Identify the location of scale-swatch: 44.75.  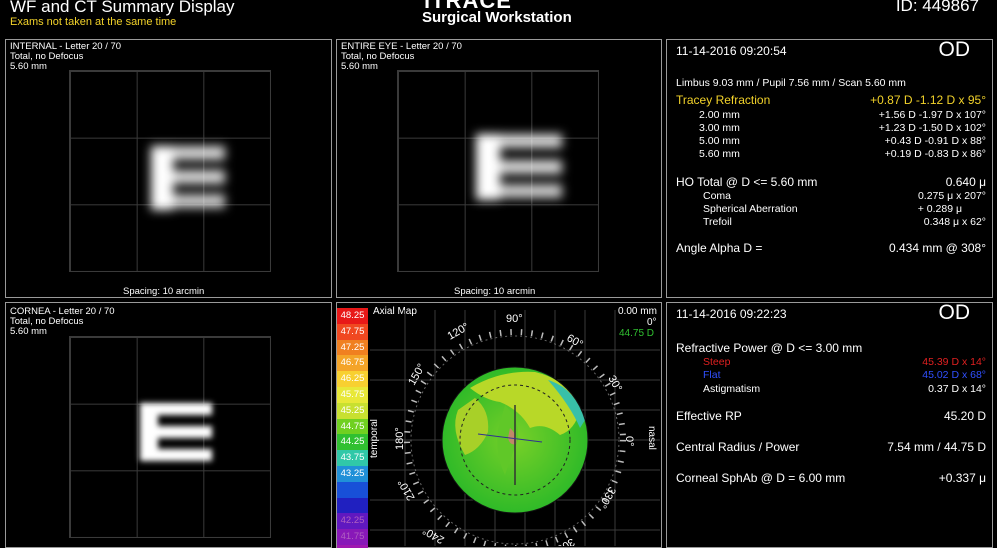
(352, 426).